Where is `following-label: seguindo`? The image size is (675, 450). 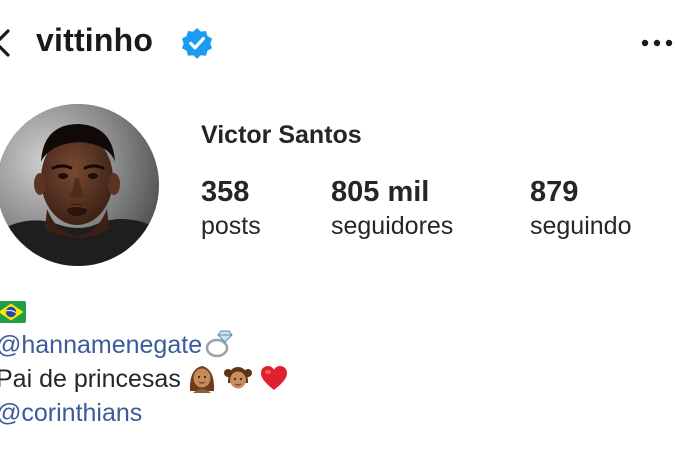 following-label: seguindo is located at coordinates (581, 226).